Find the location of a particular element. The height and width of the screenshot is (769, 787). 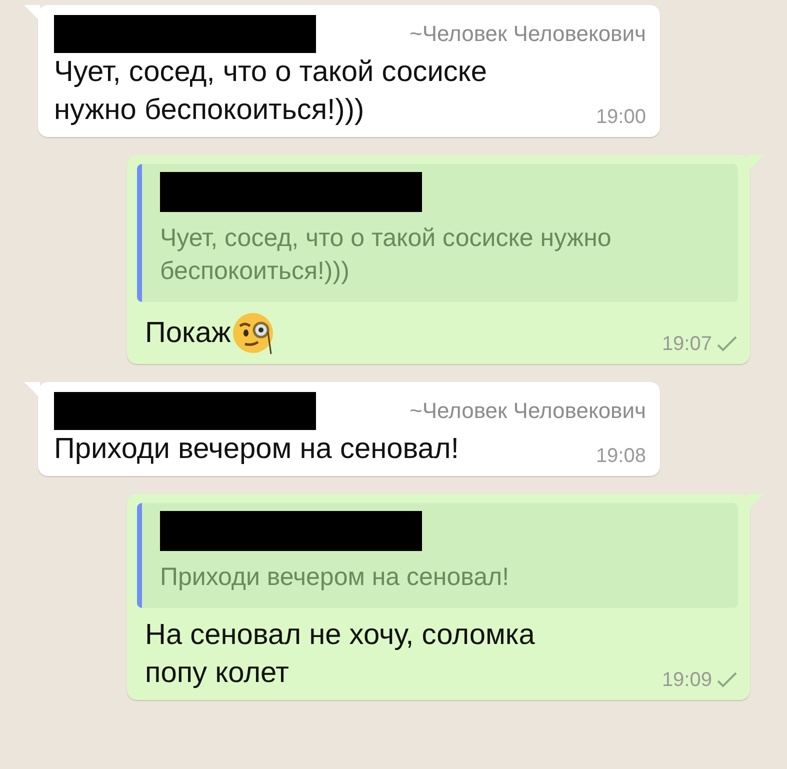

quoted-text: Чует, сосед, что о такой сосиске нужно беспокоиться!))) is located at coordinates (386, 255).